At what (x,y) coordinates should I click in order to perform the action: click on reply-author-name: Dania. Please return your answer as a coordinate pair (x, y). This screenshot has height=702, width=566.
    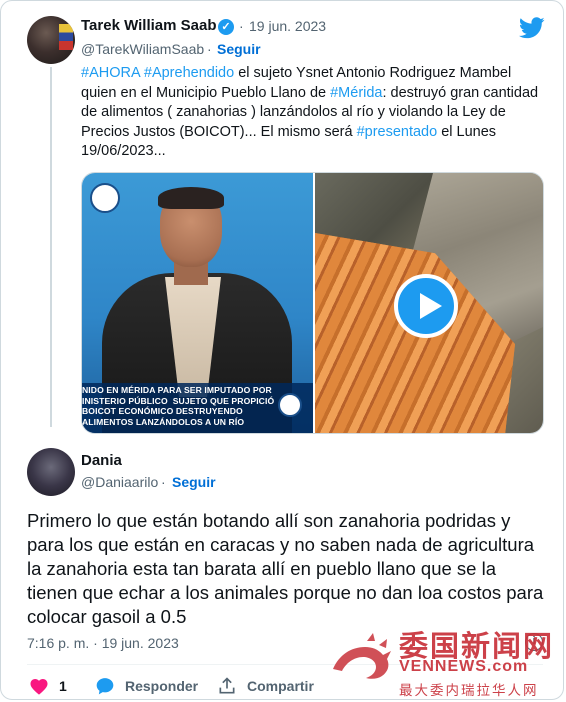
    Looking at the image, I should click on (101, 460).